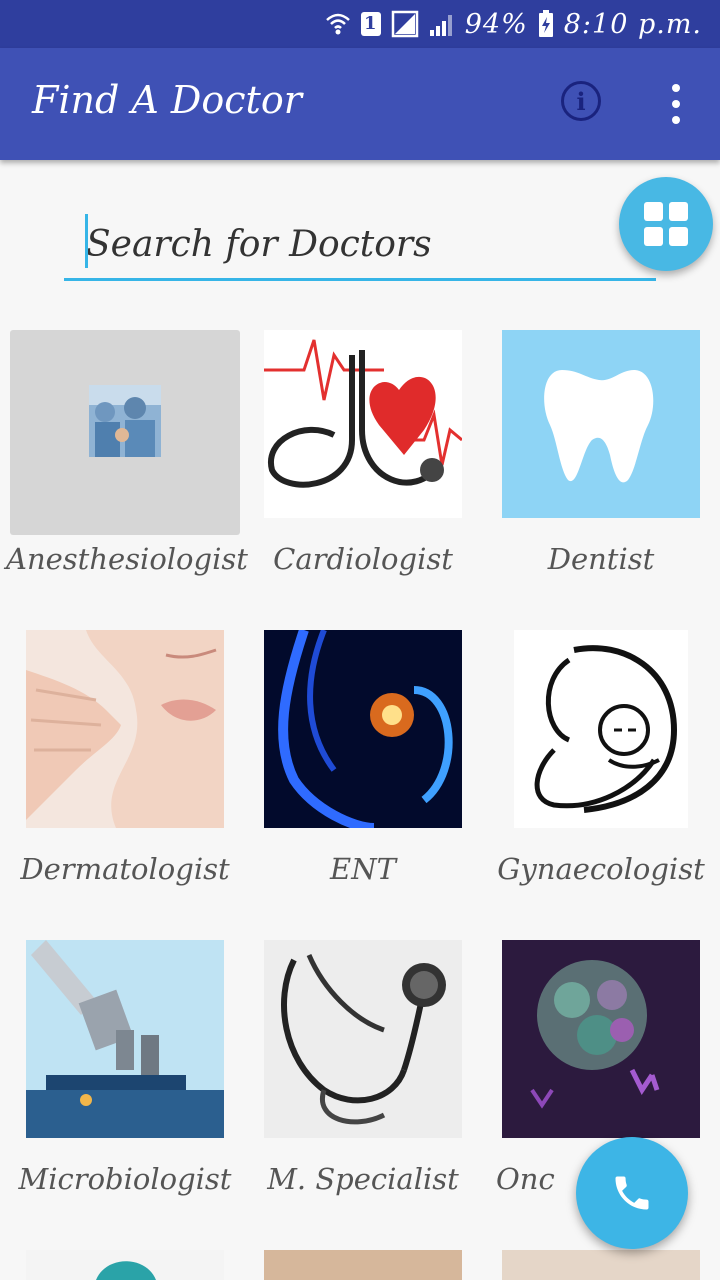 Image resolution: width=720 pixels, height=1280 pixels. What do you see at coordinates (666, 224) in the screenshot?
I see `grid-view-button` at bounding box center [666, 224].